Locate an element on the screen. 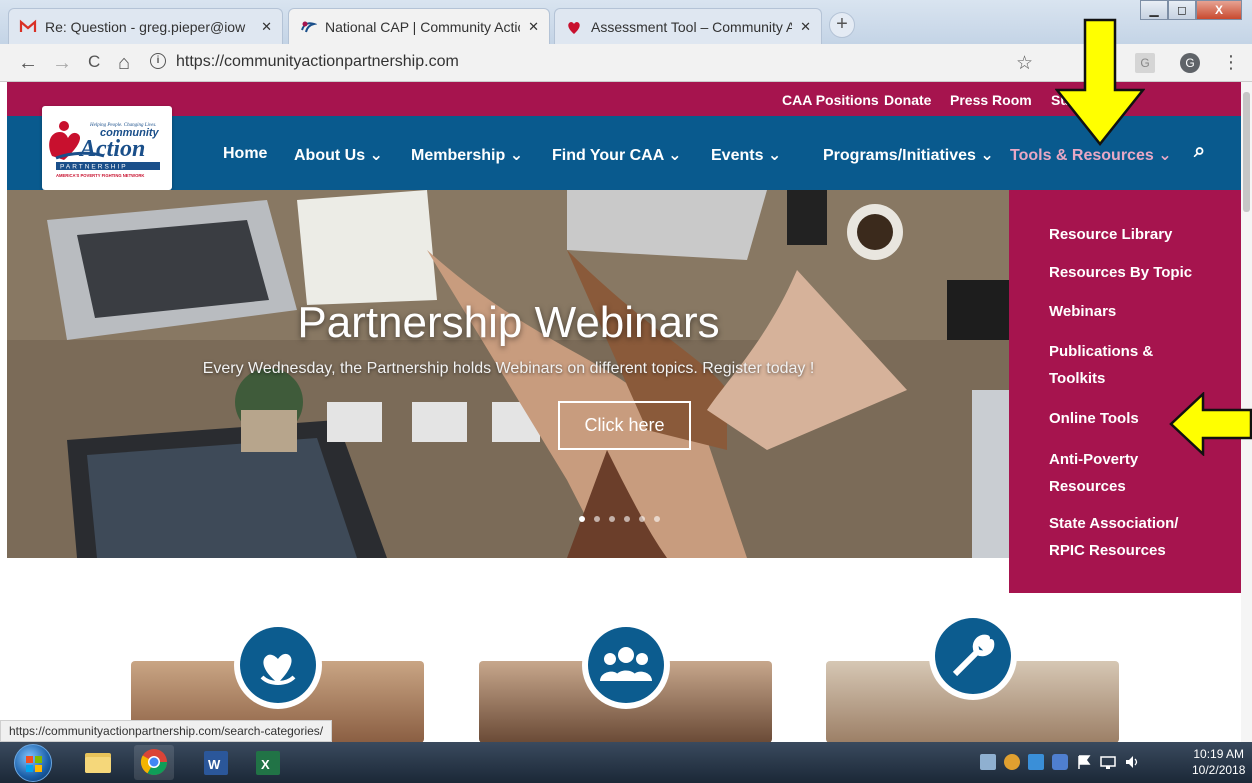  folder-icon is located at coordinates (98, 763).